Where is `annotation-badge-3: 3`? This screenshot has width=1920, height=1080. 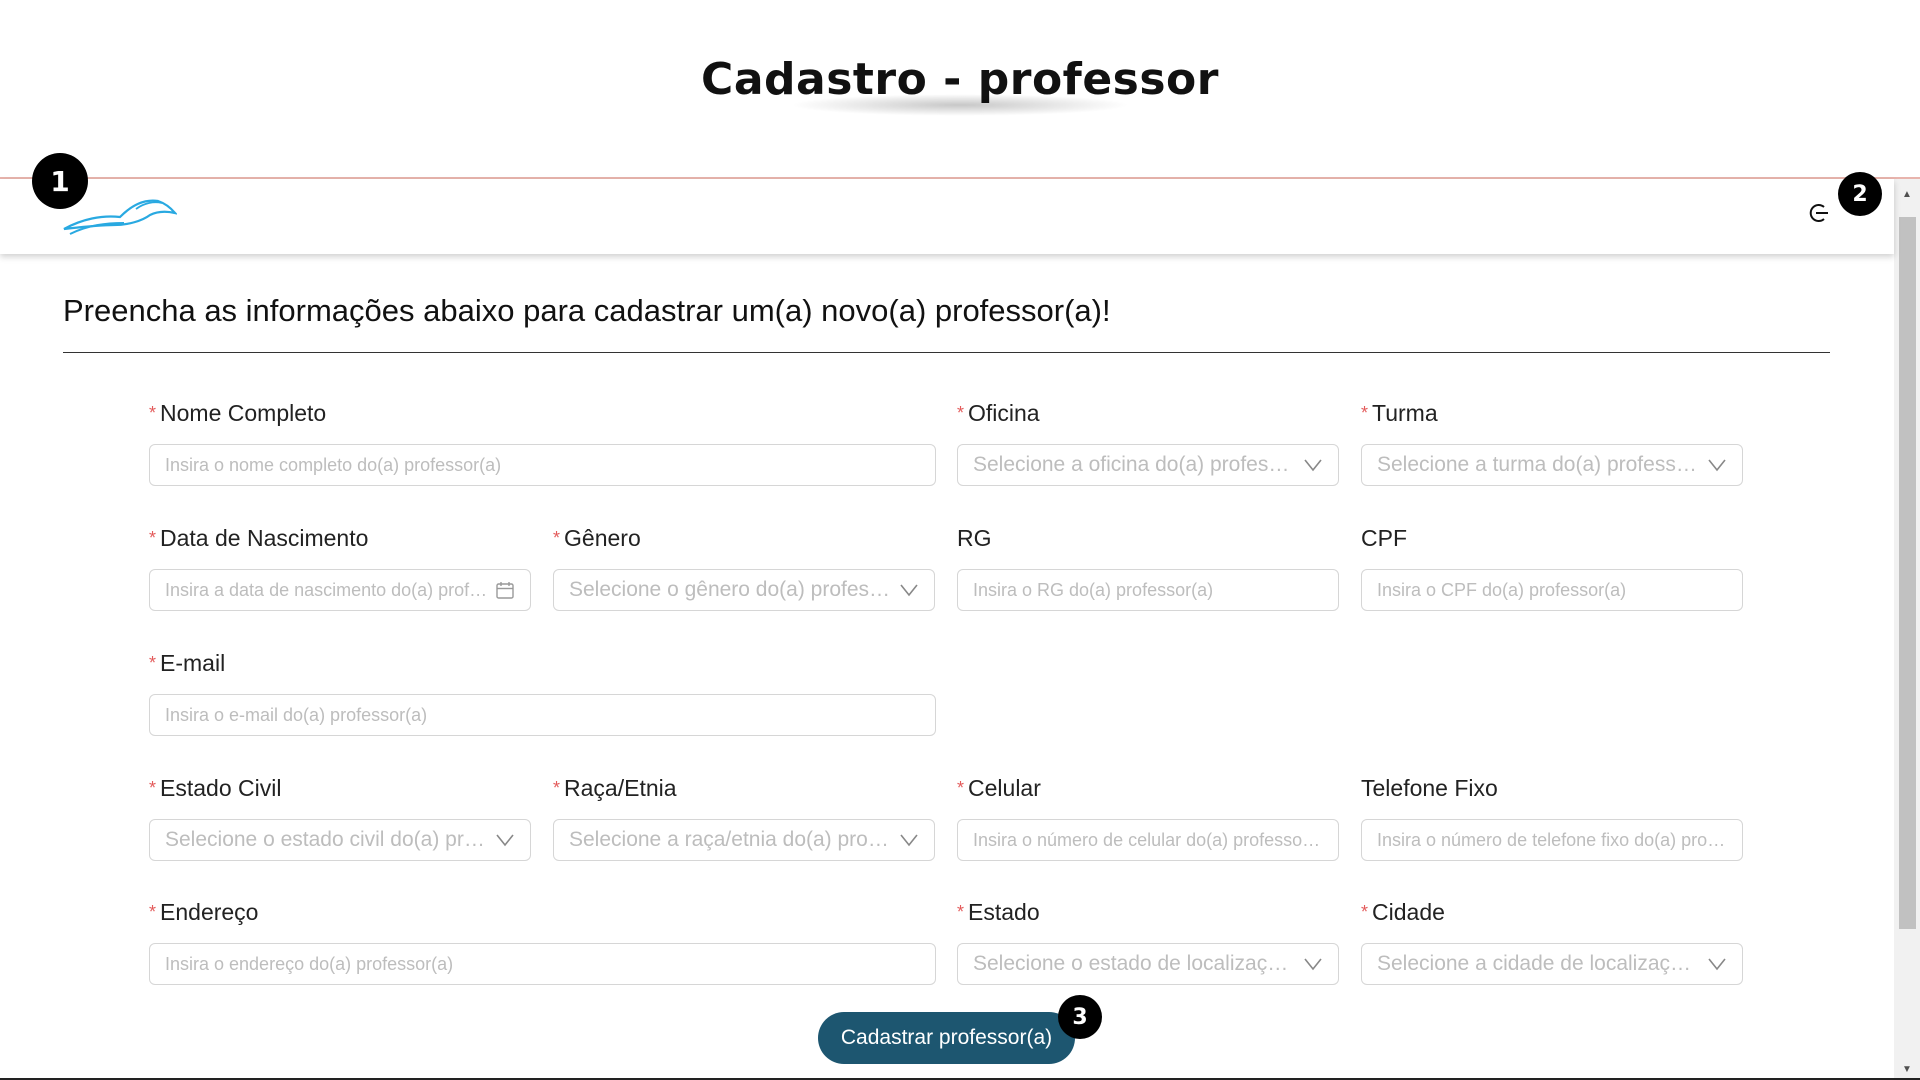
annotation-badge-3: 3 is located at coordinates (1080, 1017).